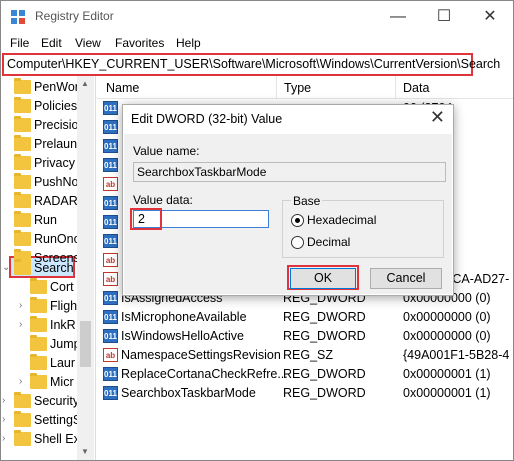 Image resolution: width=514 pixels, height=461 pixels. Describe the element at coordinates (297, 220) in the screenshot. I see `hexadecimal-radio` at that location.